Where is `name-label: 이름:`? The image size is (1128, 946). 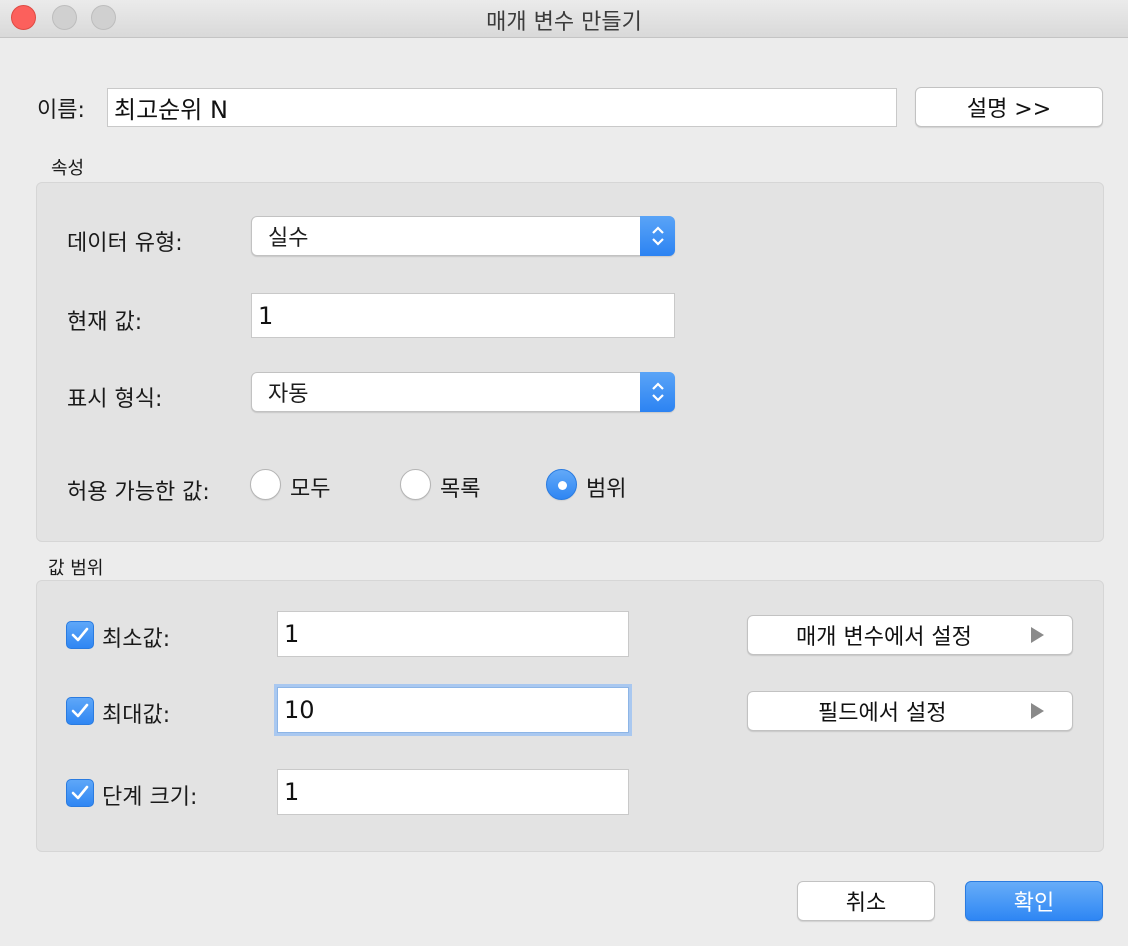
name-label: 이름: is located at coordinates (61, 110).